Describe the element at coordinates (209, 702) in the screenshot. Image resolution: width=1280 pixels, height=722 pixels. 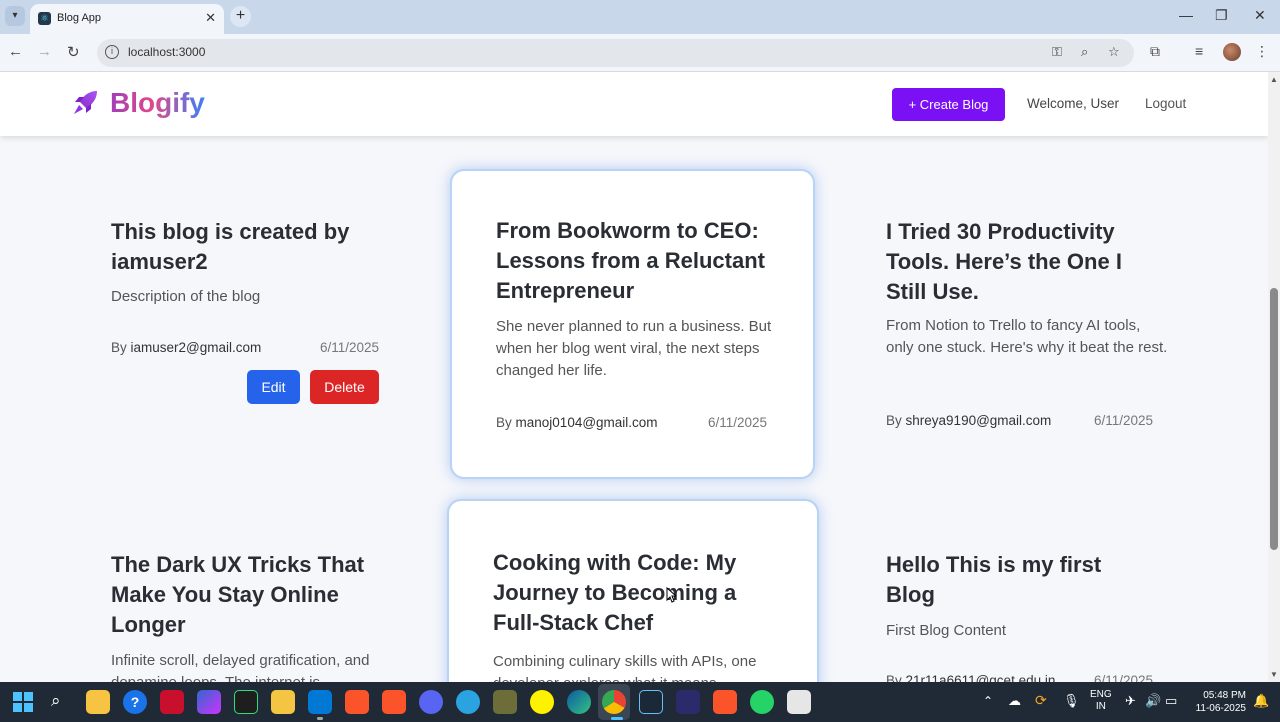
I see `copilot-icon` at that location.